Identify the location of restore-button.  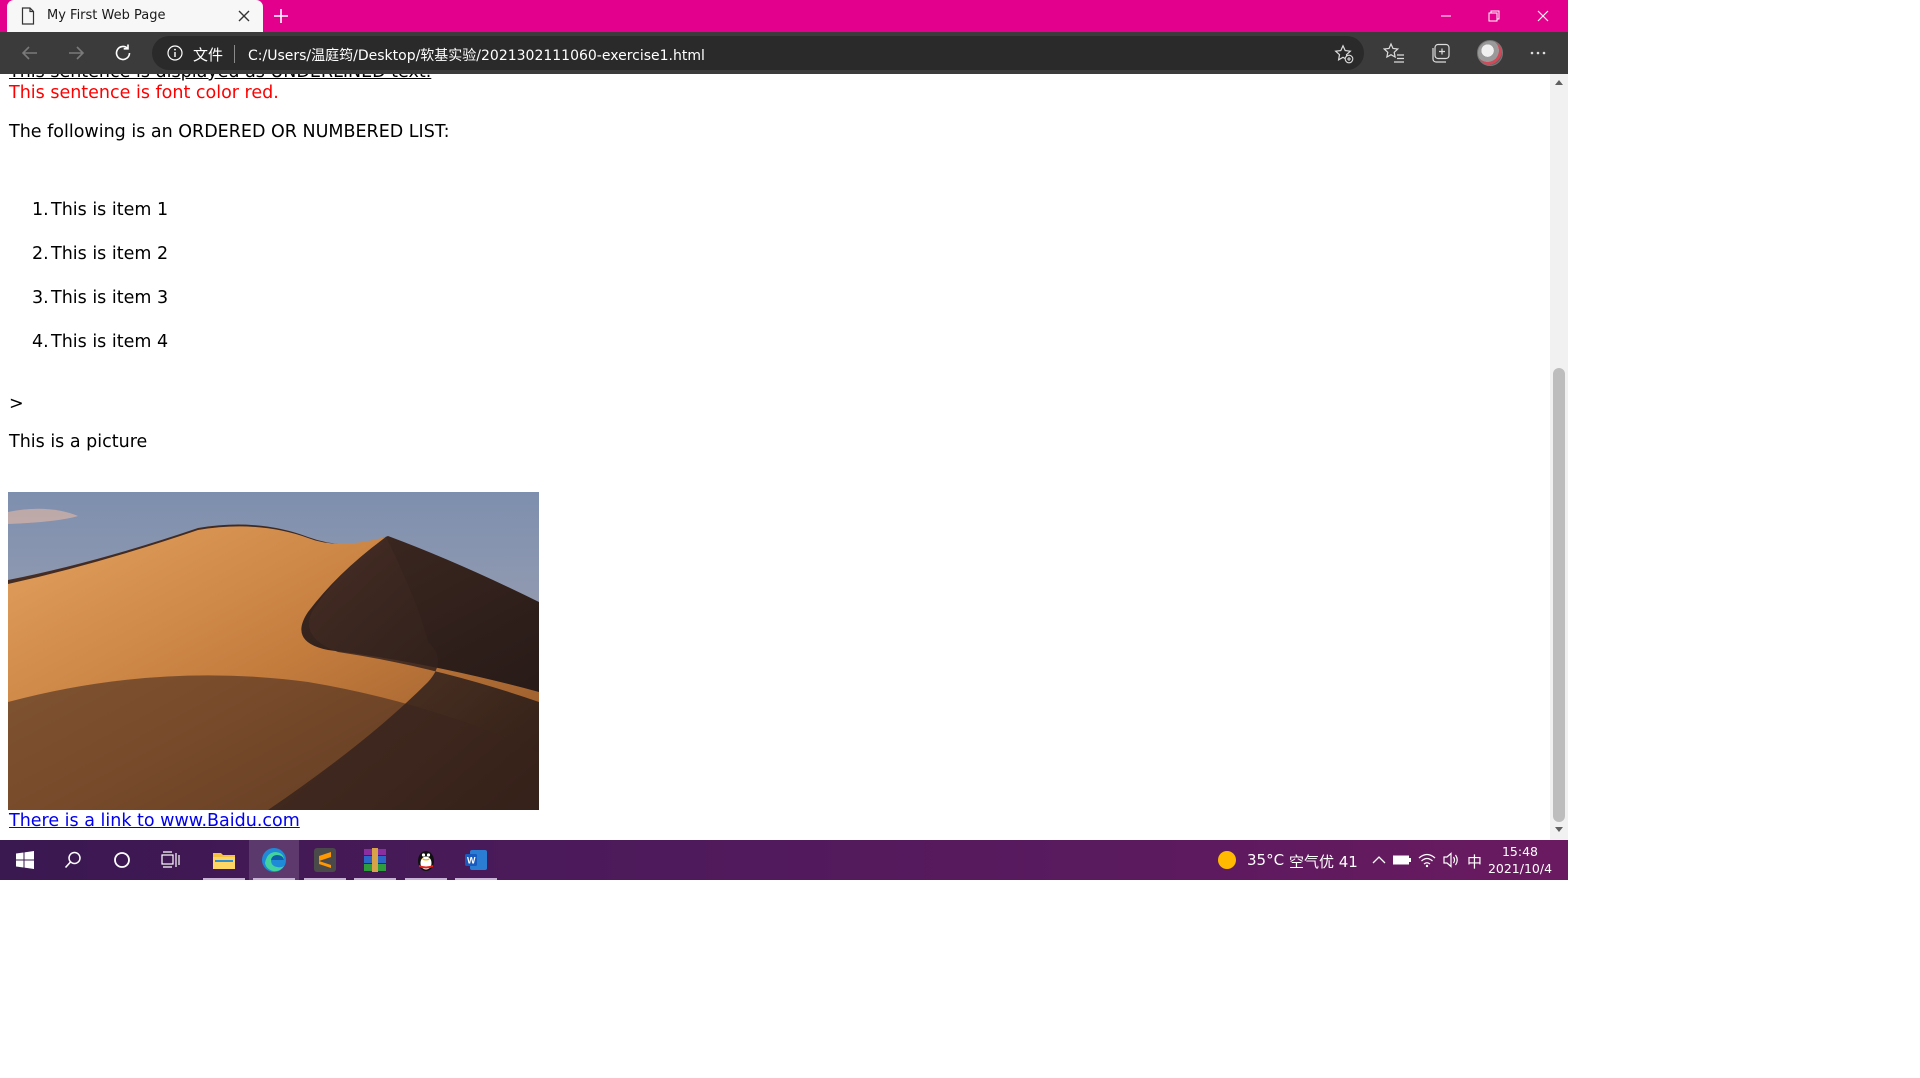
(1494, 16).